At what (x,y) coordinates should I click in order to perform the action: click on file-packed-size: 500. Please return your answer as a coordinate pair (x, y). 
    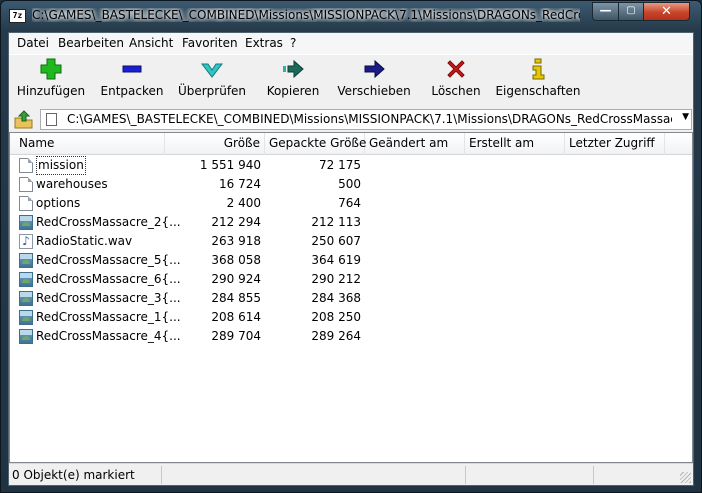
    Looking at the image, I should click on (349, 184).